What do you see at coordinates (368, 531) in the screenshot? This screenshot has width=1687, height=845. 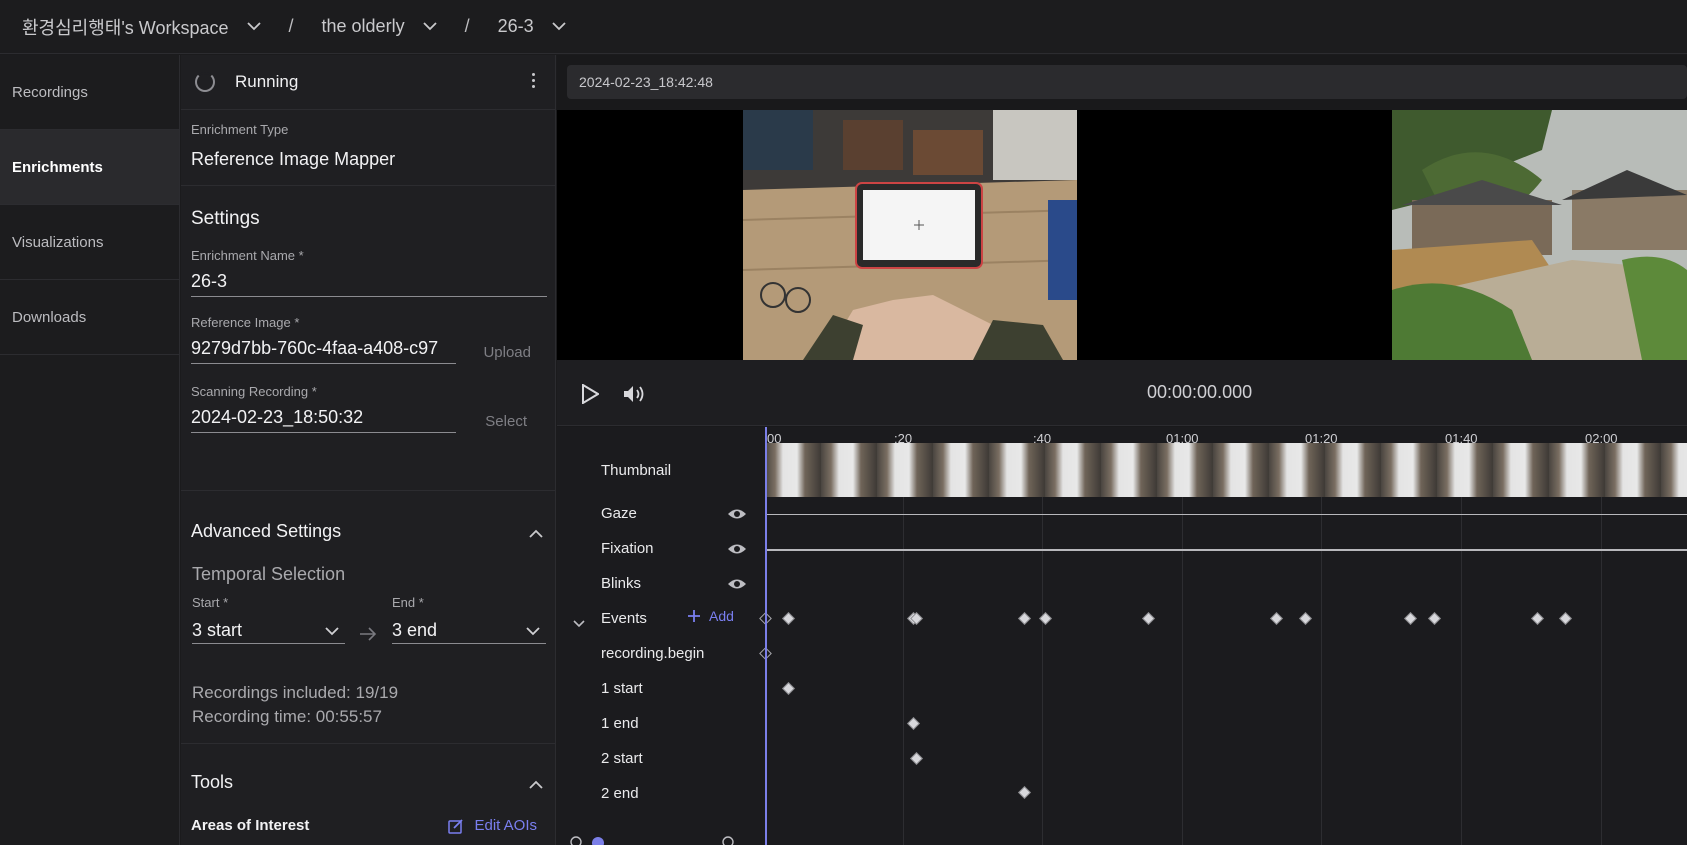 I see `advanced-settings-title: Advanced Settings` at bounding box center [368, 531].